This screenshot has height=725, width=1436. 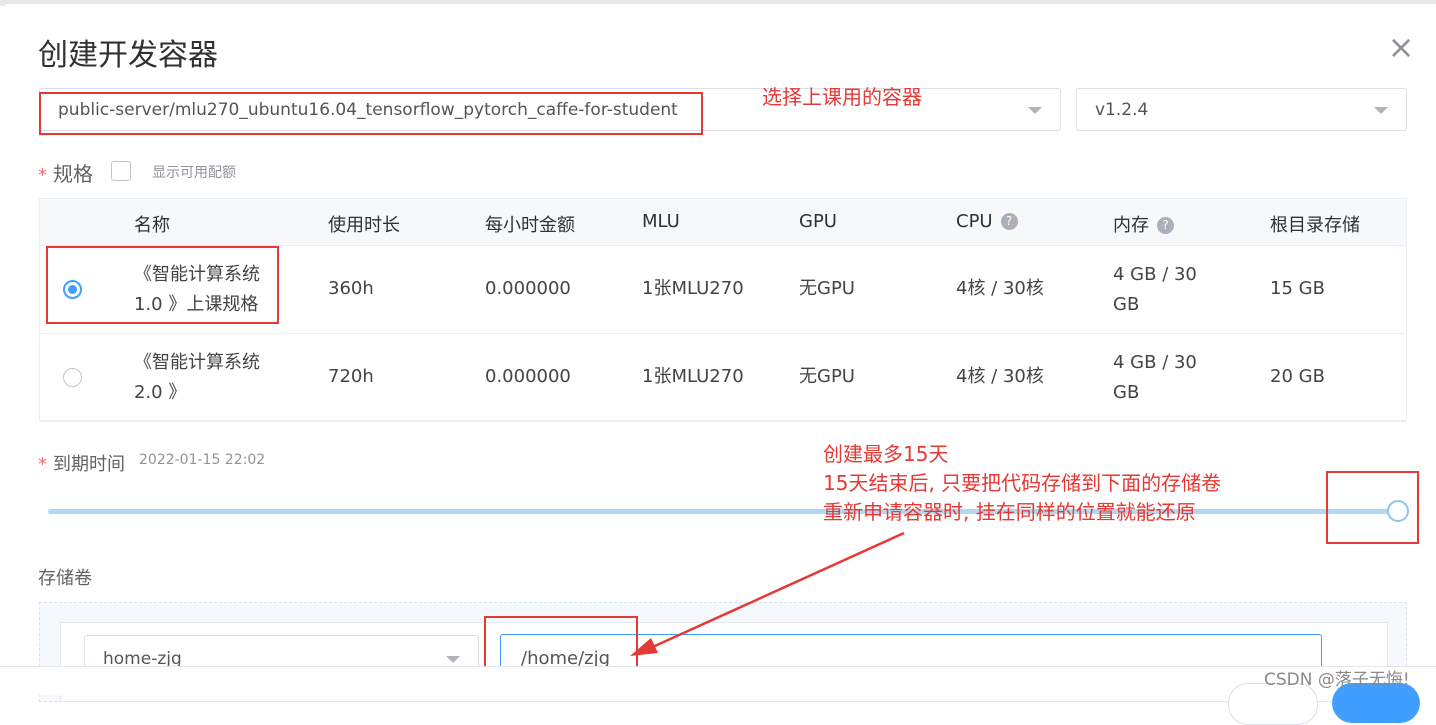 I want to click on annotation-arrow, so click(x=767, y=593).